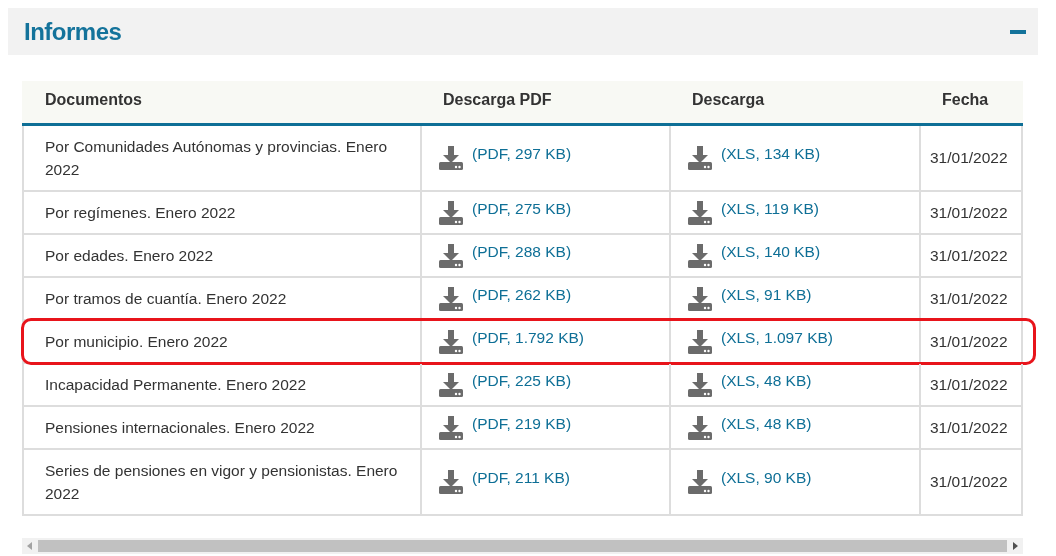  I want to click on column-header: Descarga PDF, so click(497, 100).